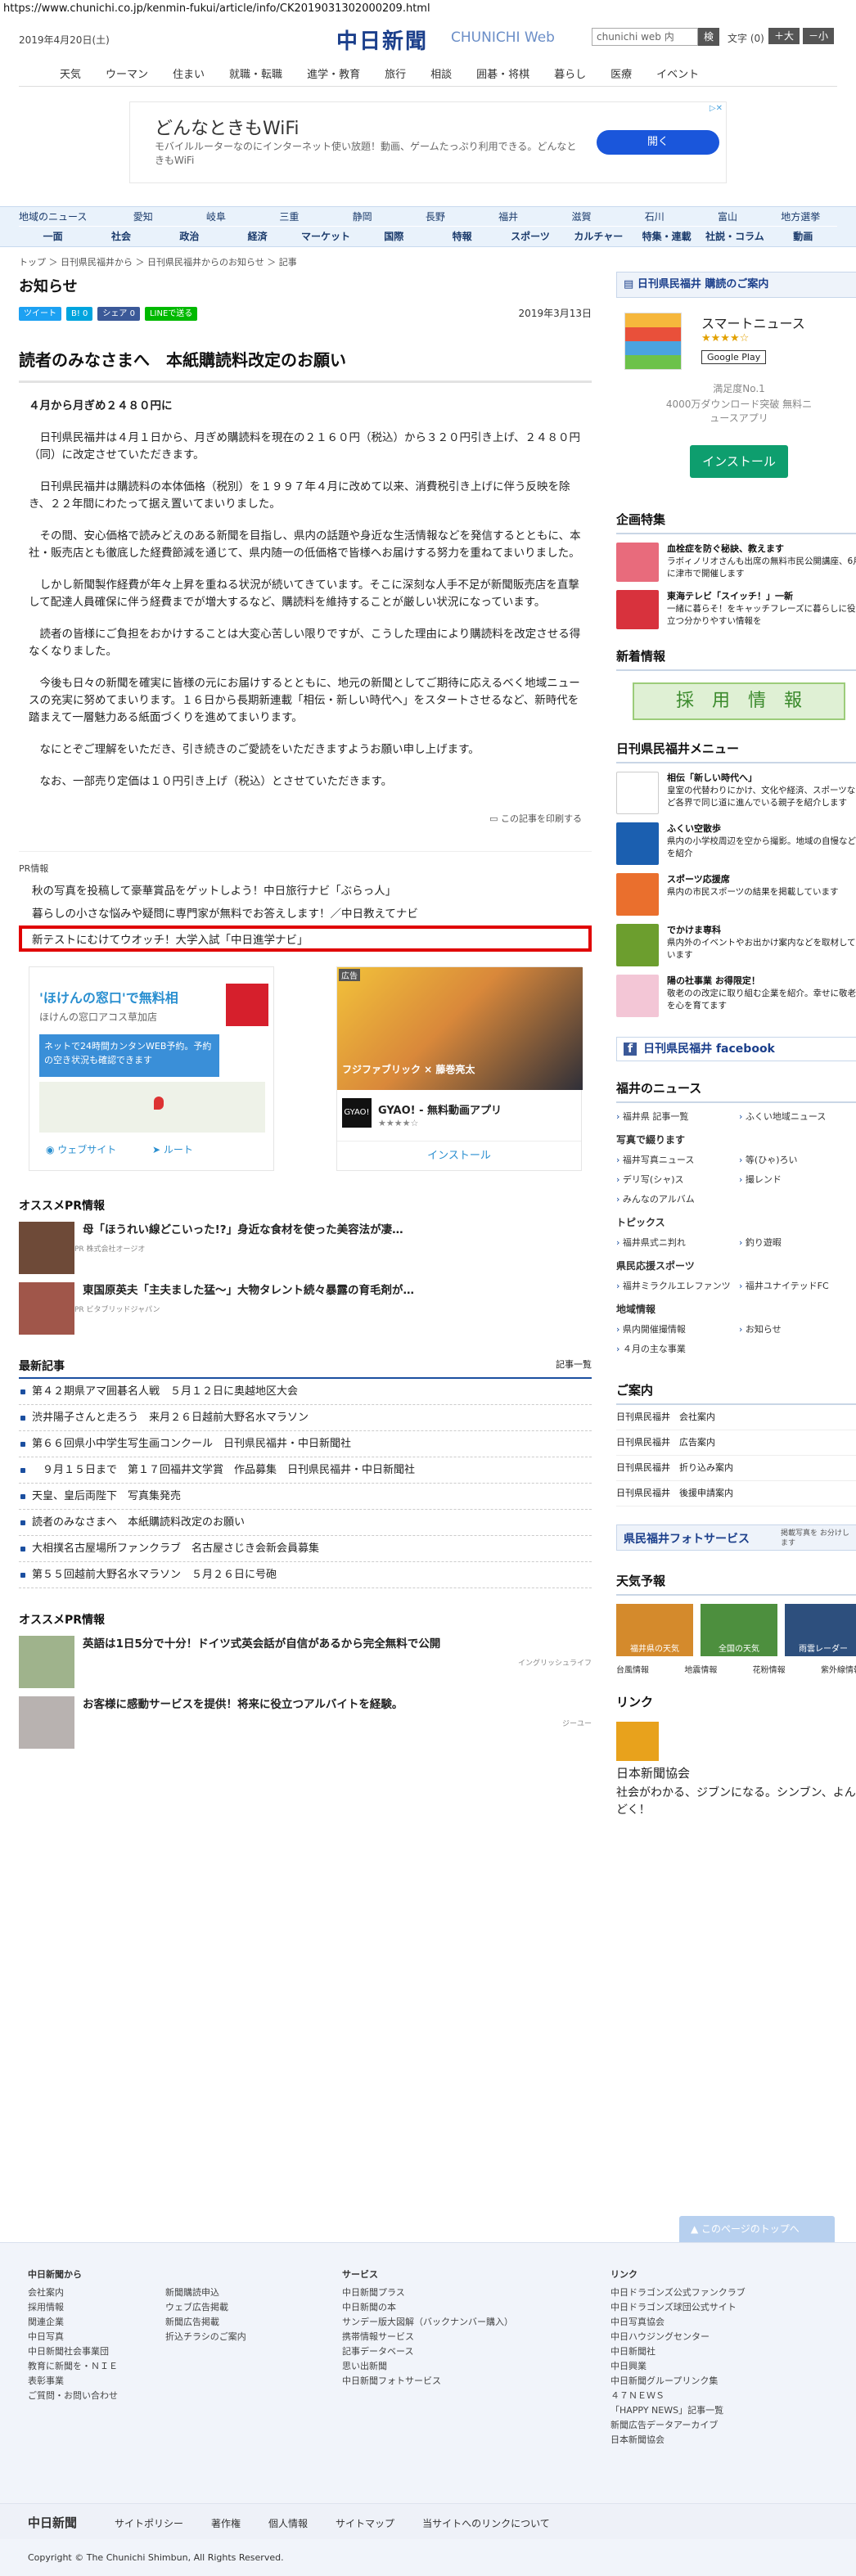 Image resolution: width=856 pixels, height=2576 pixels. Describe the element at coordinates (677, 1348) in the screenshot. I see `news-link: ４月の主な事業` at that location.